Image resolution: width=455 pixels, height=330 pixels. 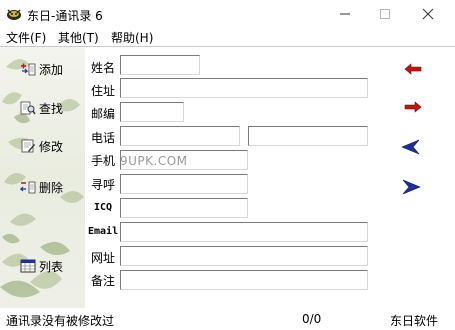 I want to click on app-logo-icon, so click(x=14, y=14).